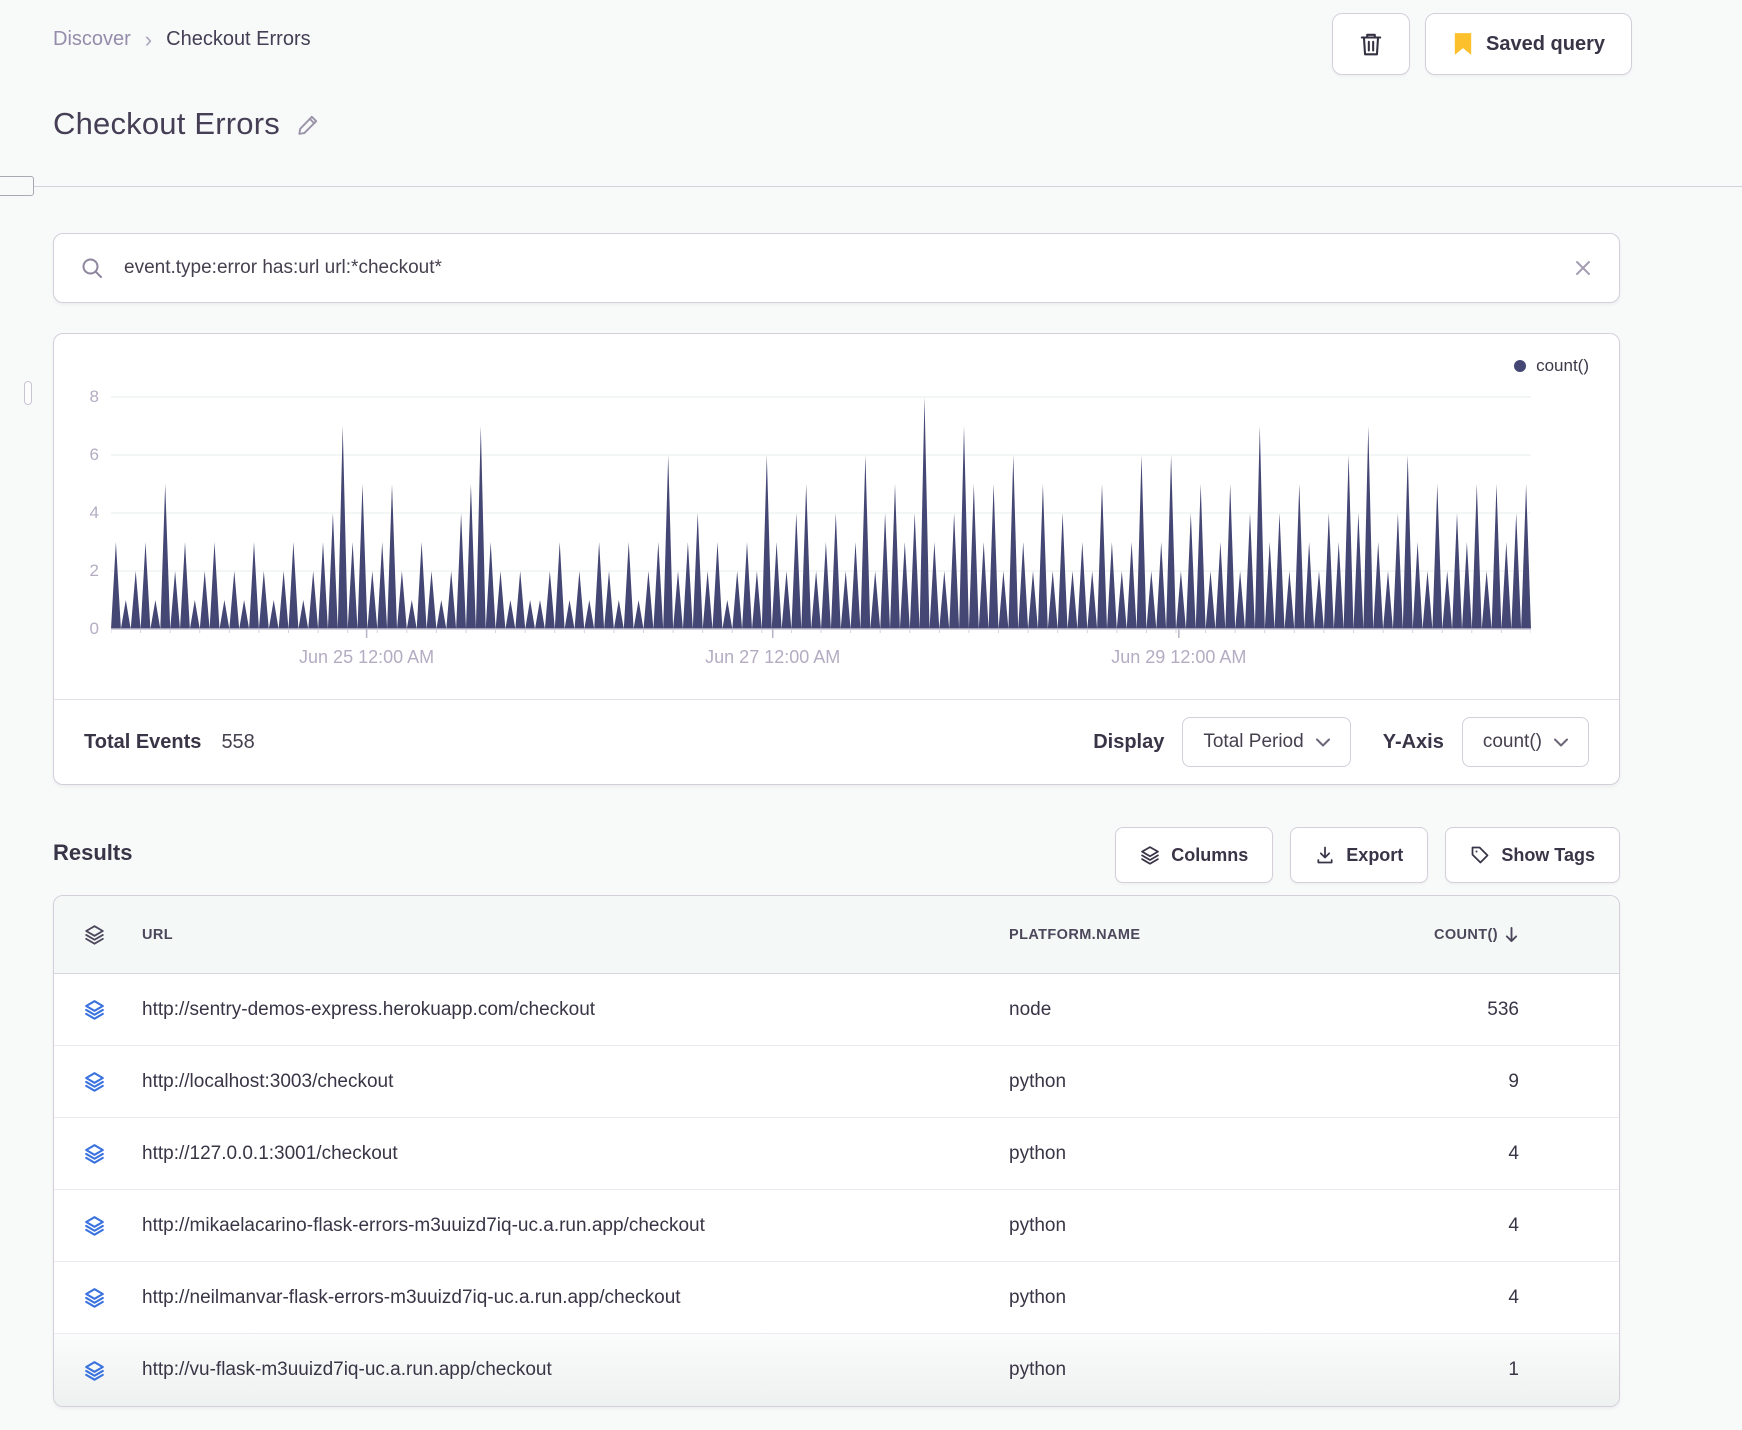 This screenshot has height=1430, width=1742. What do you see at coordinates (94, 396) in the screenshot?
I see `y-tick-label: 8` at bounding box center [94, 396].